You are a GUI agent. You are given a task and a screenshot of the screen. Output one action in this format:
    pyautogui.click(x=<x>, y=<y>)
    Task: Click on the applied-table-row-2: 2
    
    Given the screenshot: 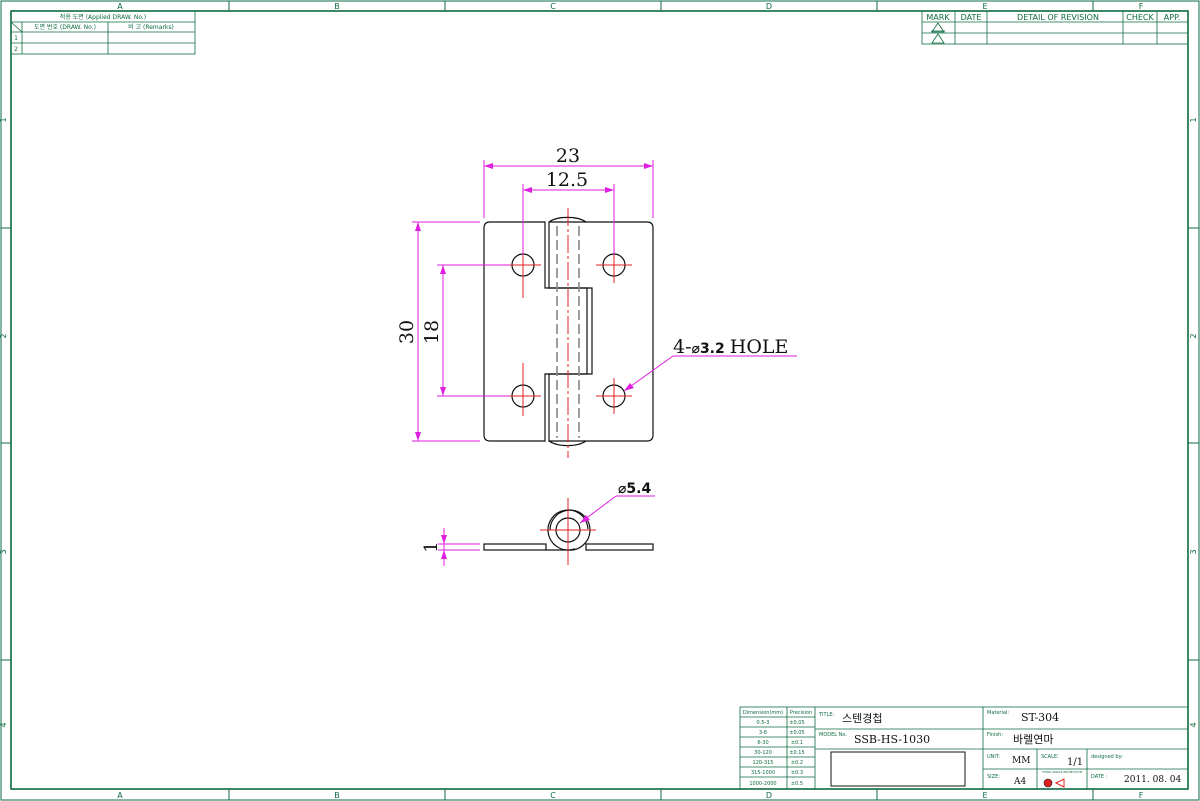 What is the action you would take?
    pyautogui.click(x=16, y=49)
    